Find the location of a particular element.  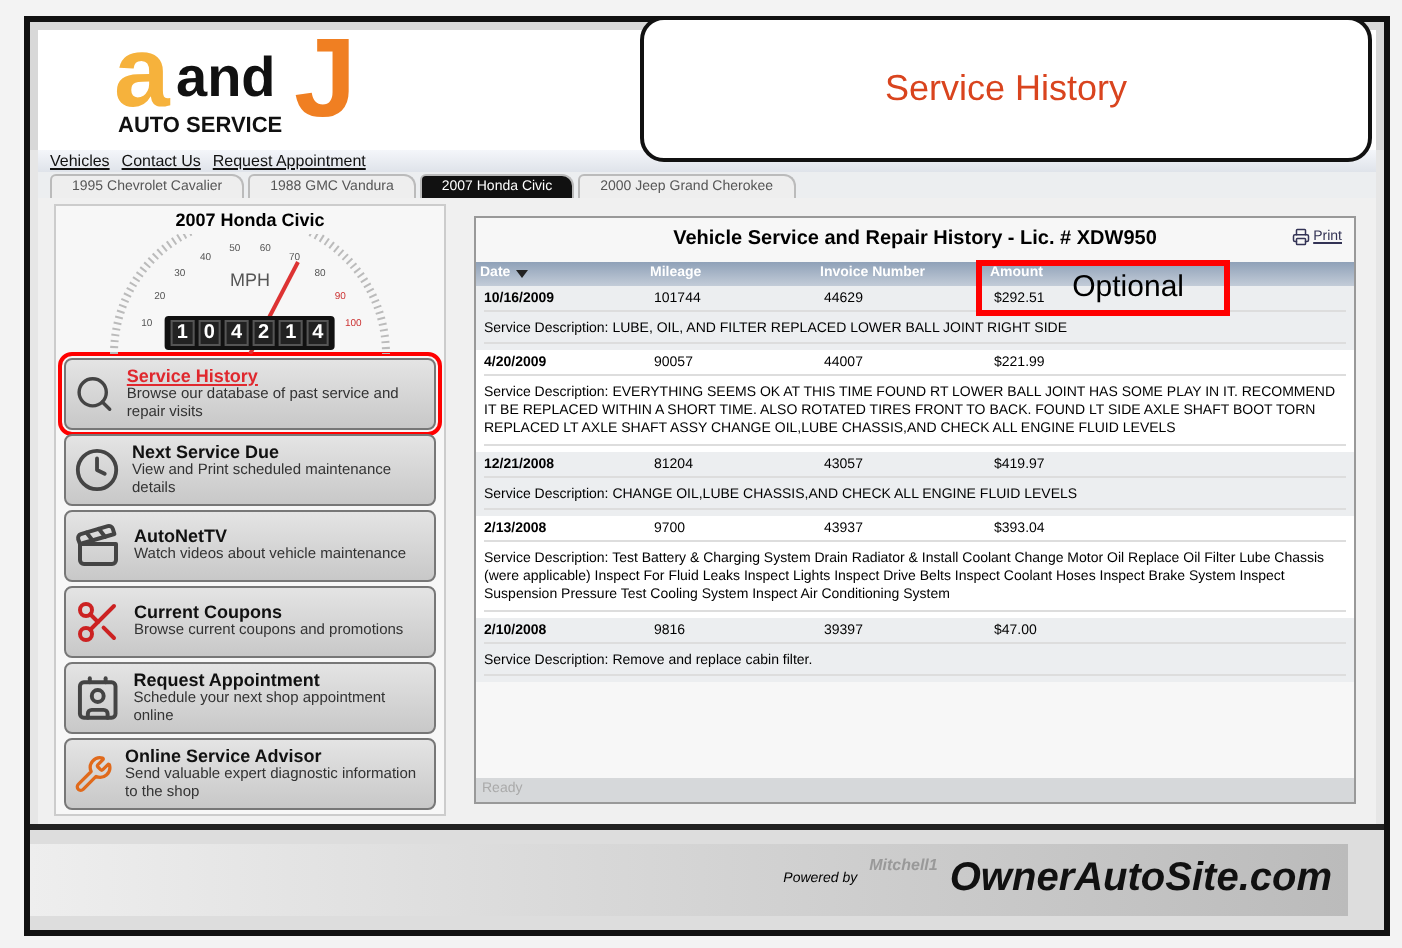

vehicle-name: 2007 Honda Civic is located at coordinates (250, 219).